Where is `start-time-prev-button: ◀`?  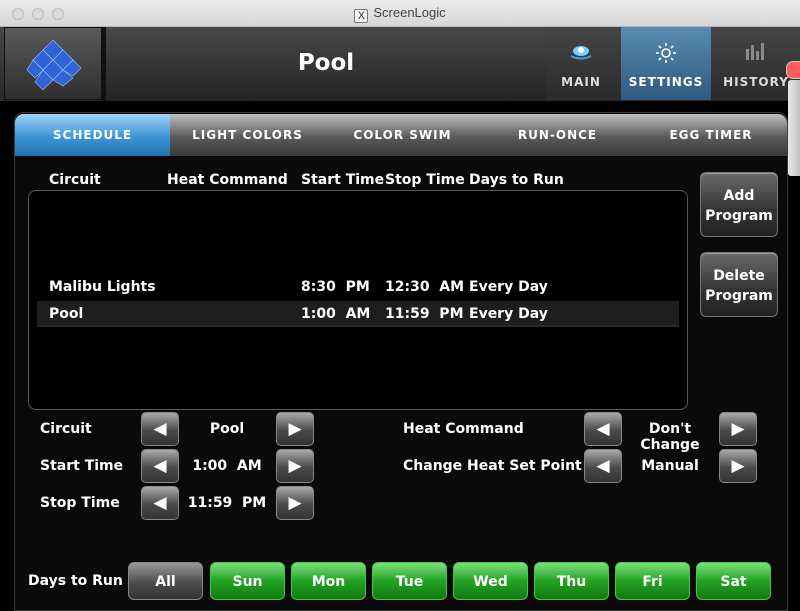 start-time-prev-button: ◀ is located at coordinates (160, 466).